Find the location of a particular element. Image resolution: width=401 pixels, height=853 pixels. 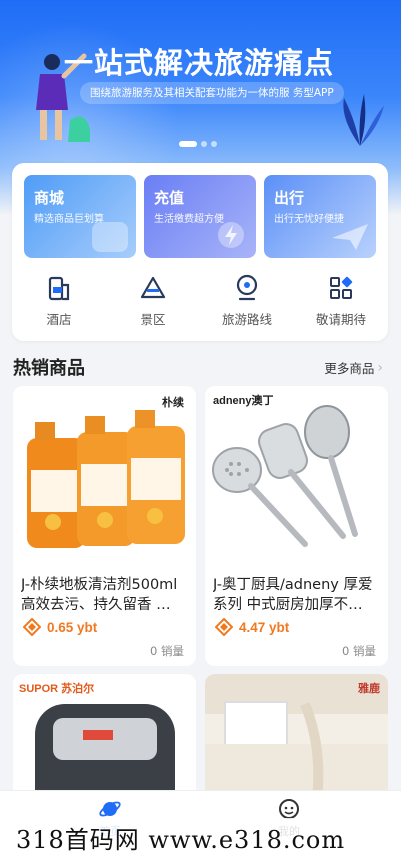

product-brand: adneny澳丁 is located at coordinates (243, 401).